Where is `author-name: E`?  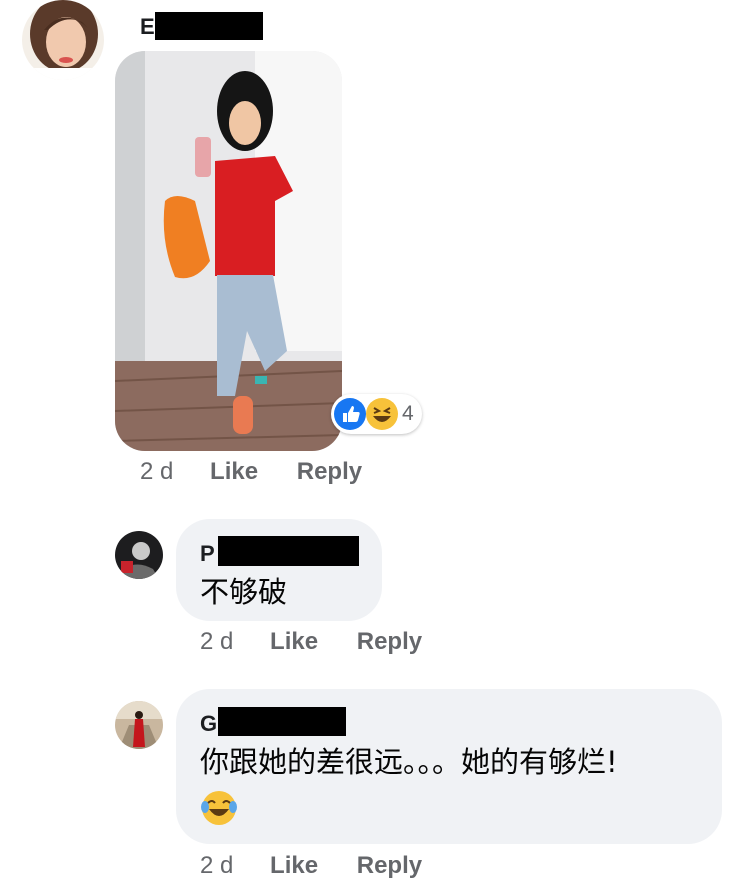 author-name: E is located at coordinates (147, 27).